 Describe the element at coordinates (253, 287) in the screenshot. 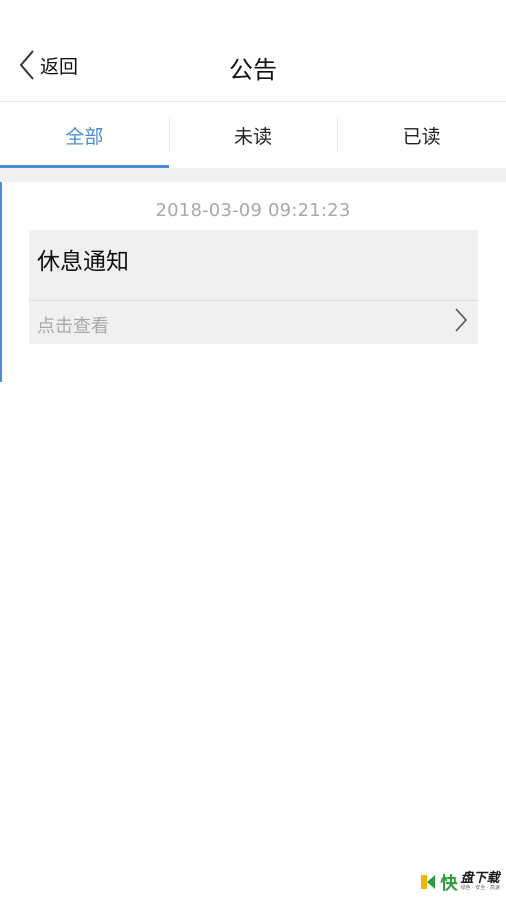

I see `notice-card: 休息通知 点击查看` at that location.